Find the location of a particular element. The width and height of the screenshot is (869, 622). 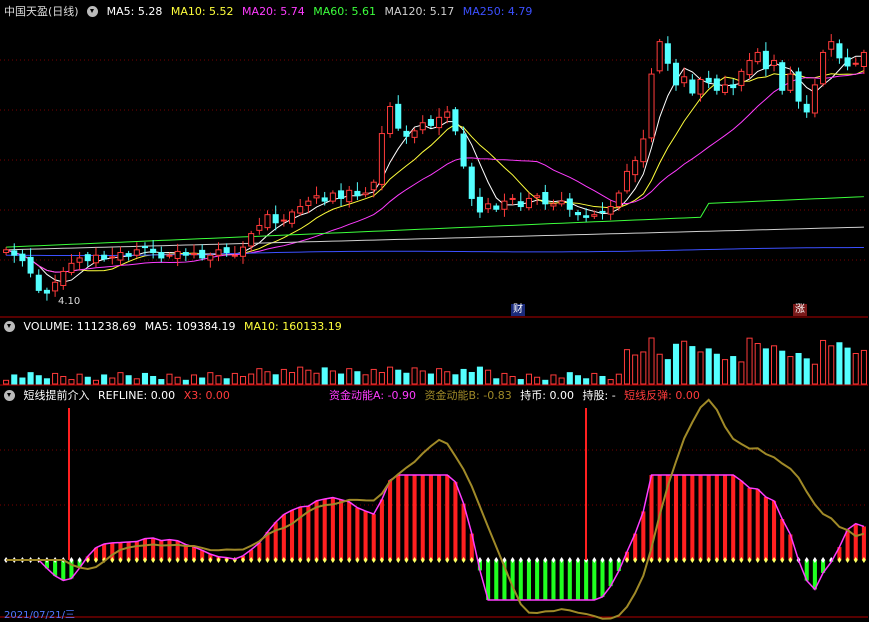

zhang-event-badge: 涨 is located at coordinates (800, 310).